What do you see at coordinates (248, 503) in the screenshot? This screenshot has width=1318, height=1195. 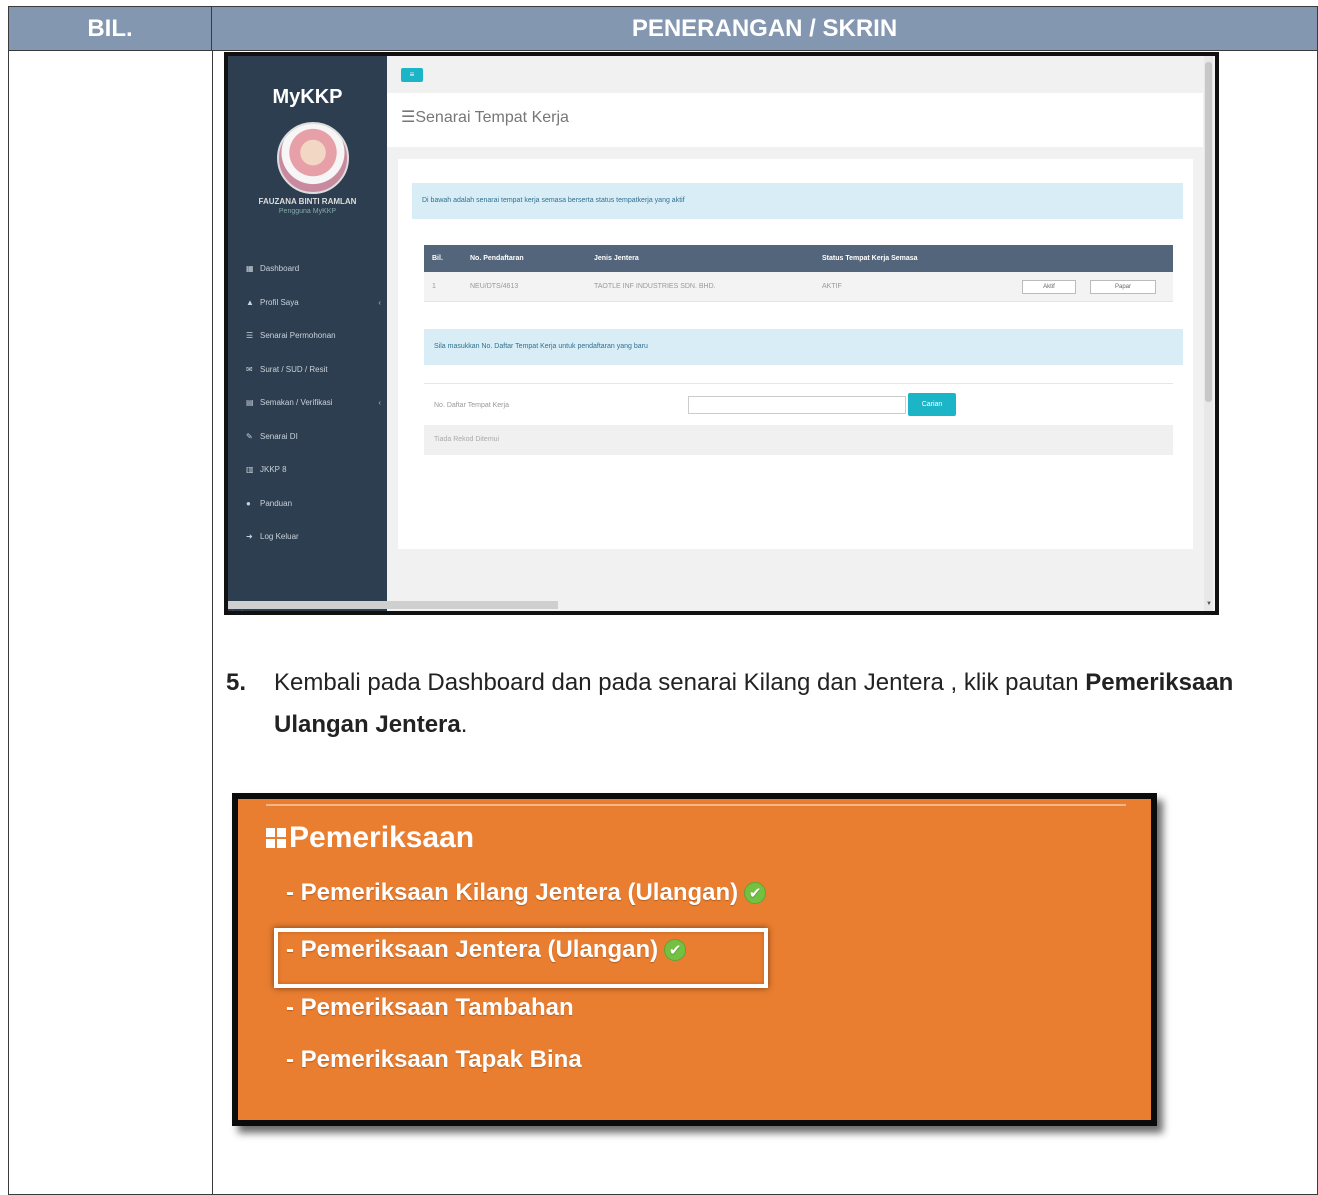 I see `info-icon: ●` at bounding box center [248, 503].